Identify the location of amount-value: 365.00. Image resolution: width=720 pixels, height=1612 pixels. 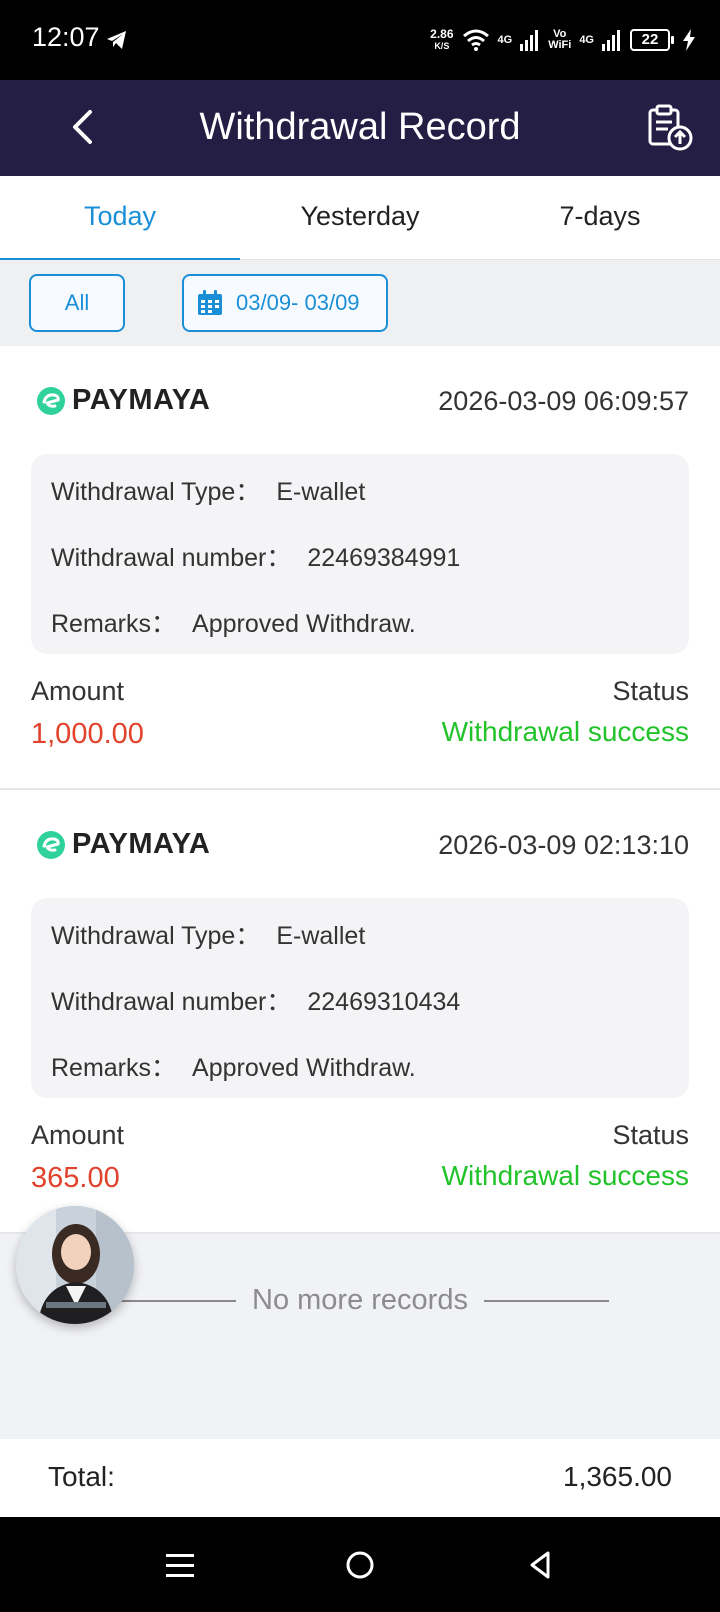
(75, 1178).